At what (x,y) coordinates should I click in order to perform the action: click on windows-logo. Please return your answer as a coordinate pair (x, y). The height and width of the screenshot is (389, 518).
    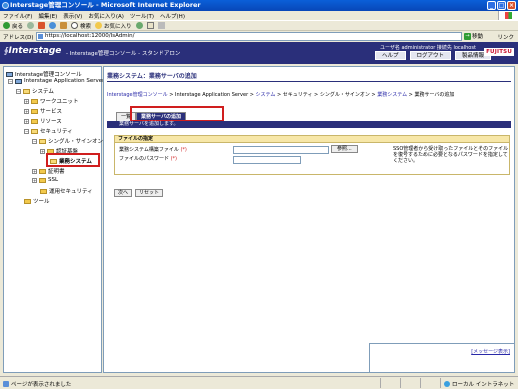
    Looking at the image, I should click on (508, 15).